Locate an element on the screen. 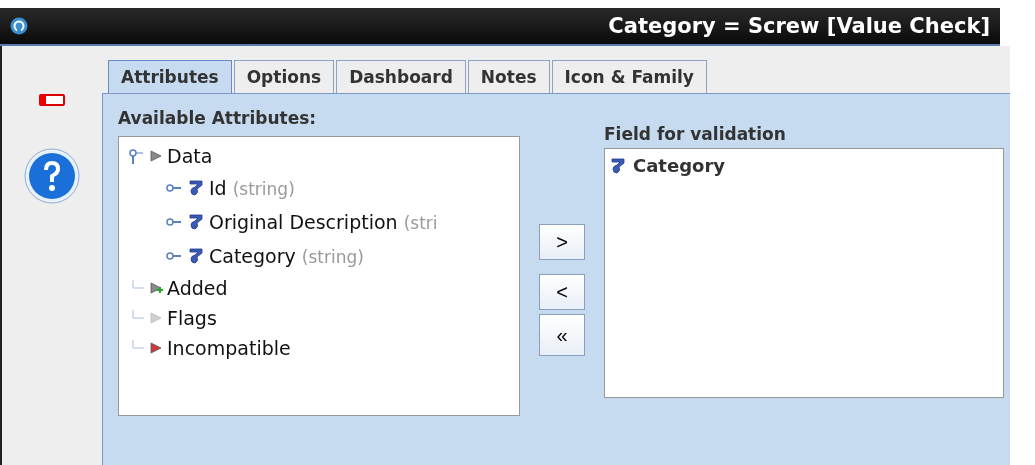  add-triangle-icon is located at coordinates (156, 288).